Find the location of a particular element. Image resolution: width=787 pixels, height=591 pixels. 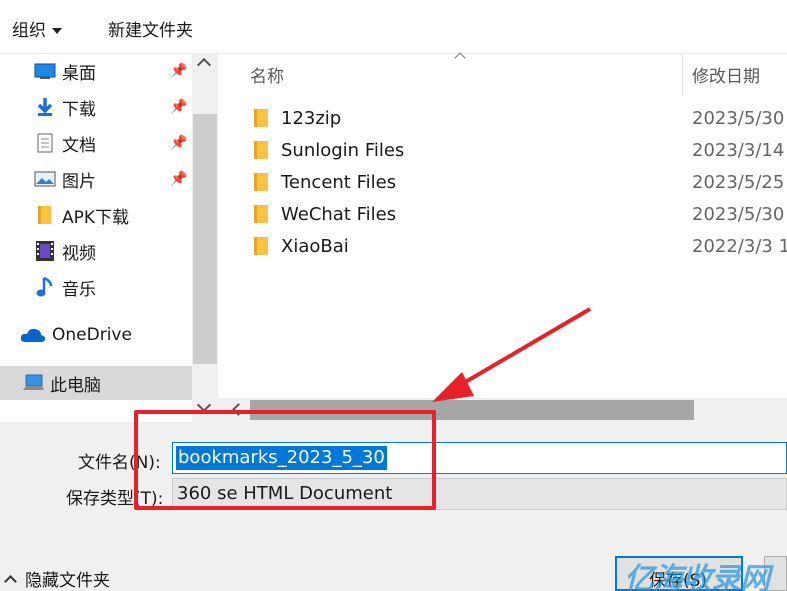

organize-label: 组织 is located at coordinates (29, 31).